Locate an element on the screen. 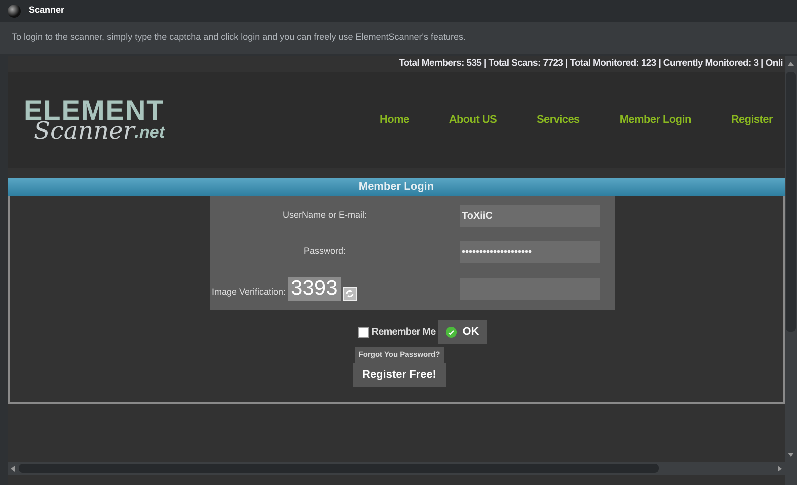 The height and width of the screenshot is (485, 797). scroll-up-icon is located at coordinates (791, 64).